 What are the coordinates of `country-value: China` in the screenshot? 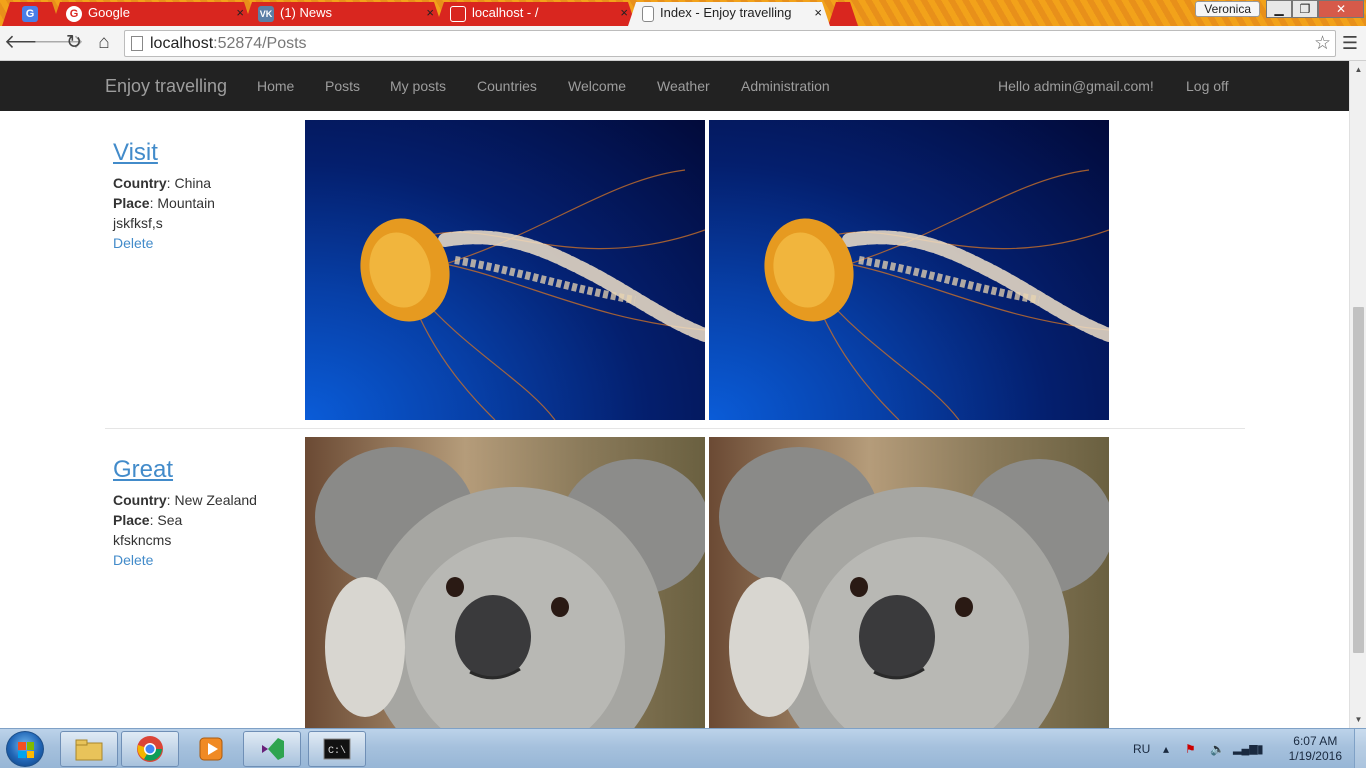 It's located at (193, 183).